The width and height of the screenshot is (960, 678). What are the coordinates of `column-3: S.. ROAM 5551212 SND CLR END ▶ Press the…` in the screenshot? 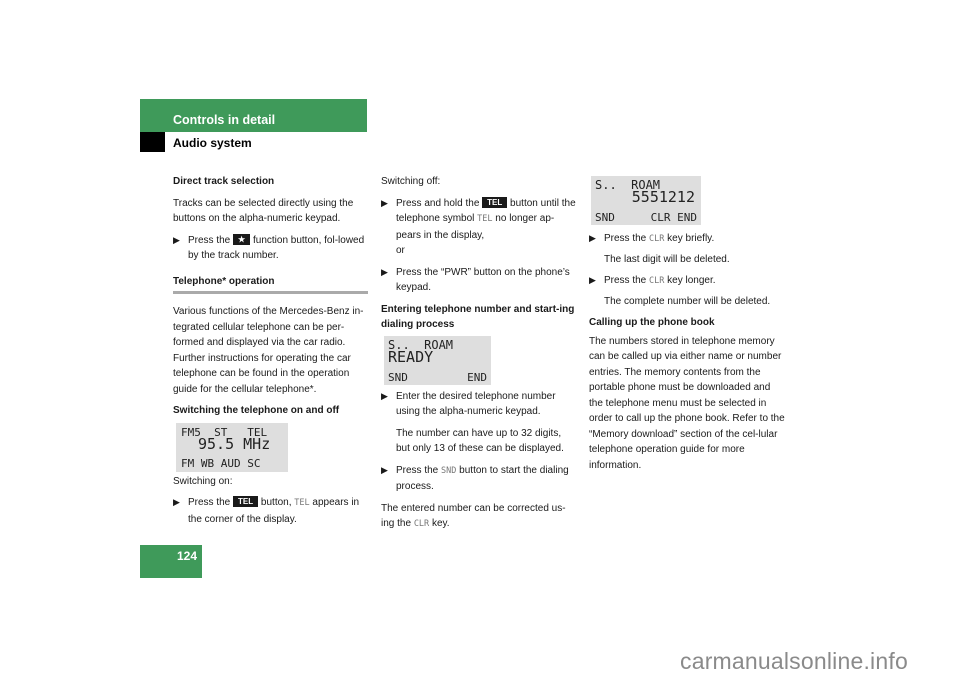 It's located at (687, 324).